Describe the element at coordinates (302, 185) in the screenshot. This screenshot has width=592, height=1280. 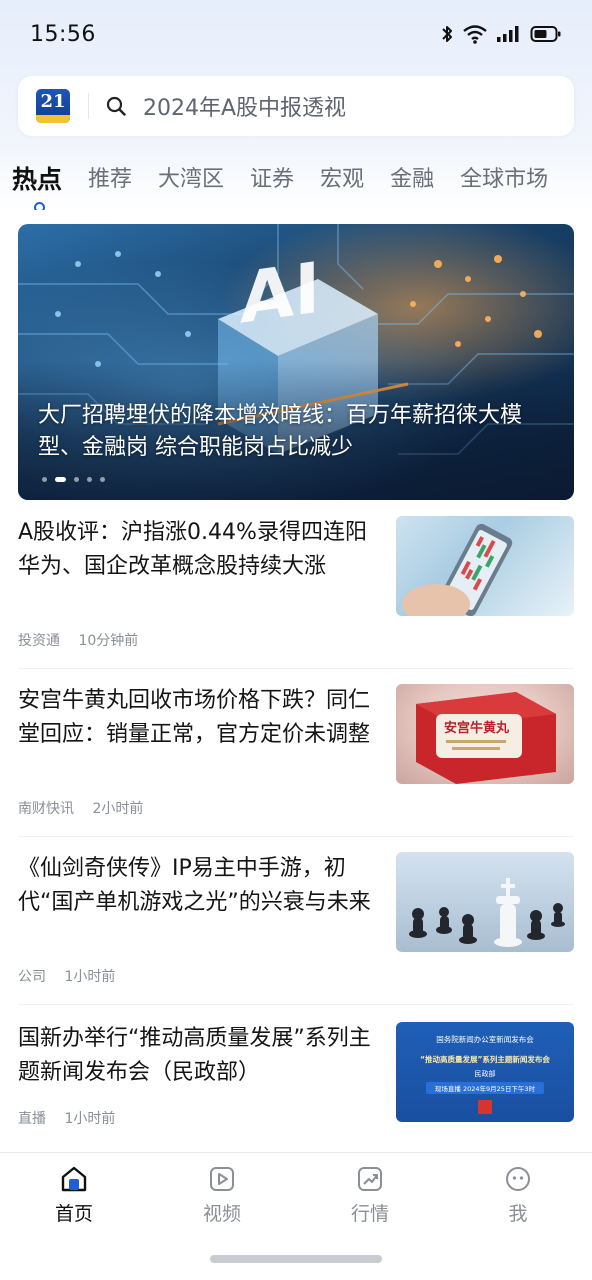
I see `category-tabs: 热点 推荐 大湾区 证券 宏观 金融 全球市场` at that location.